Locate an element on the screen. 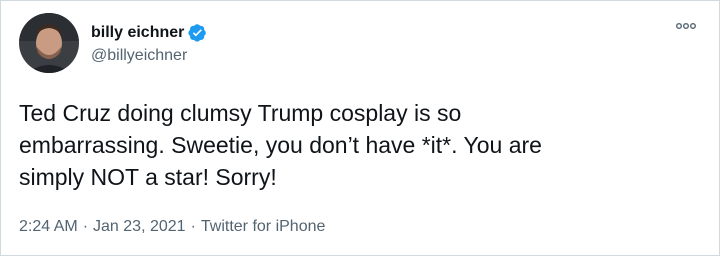 The image size is (720, 256). tweet-time-link: 2:24 AM is located at coordinates (48, 226).